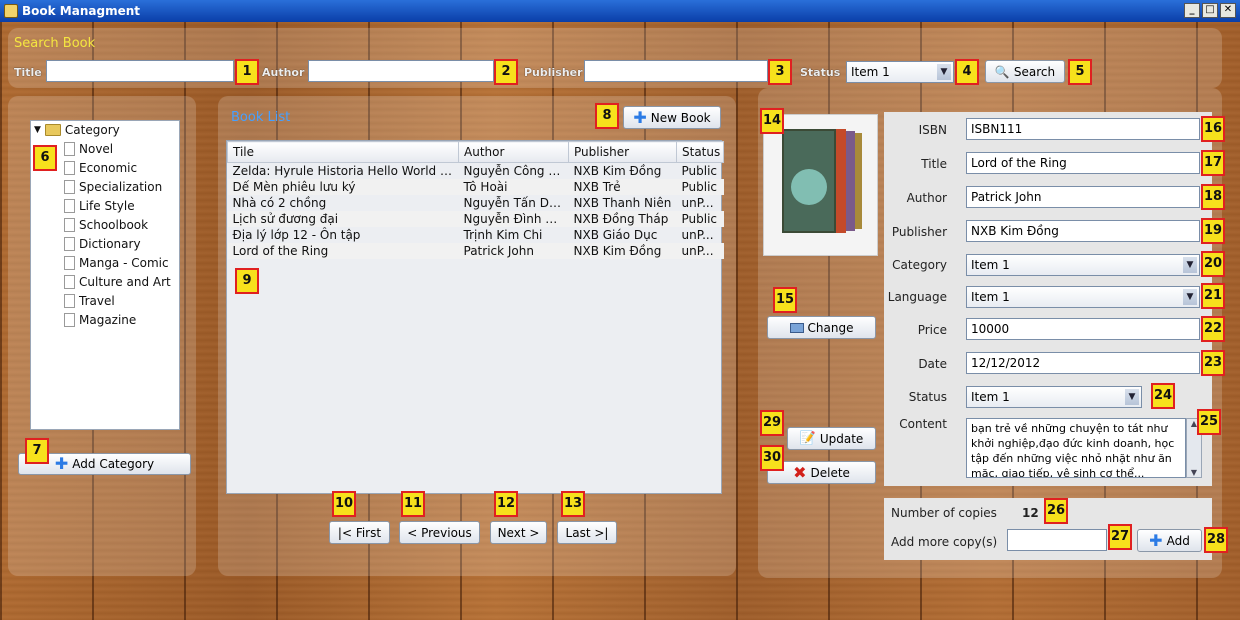 The image size is (1240, 620). Describe the element at coordinates (77, 130) in the screenshot. I see `tree-root: ▼ Category` at that location.